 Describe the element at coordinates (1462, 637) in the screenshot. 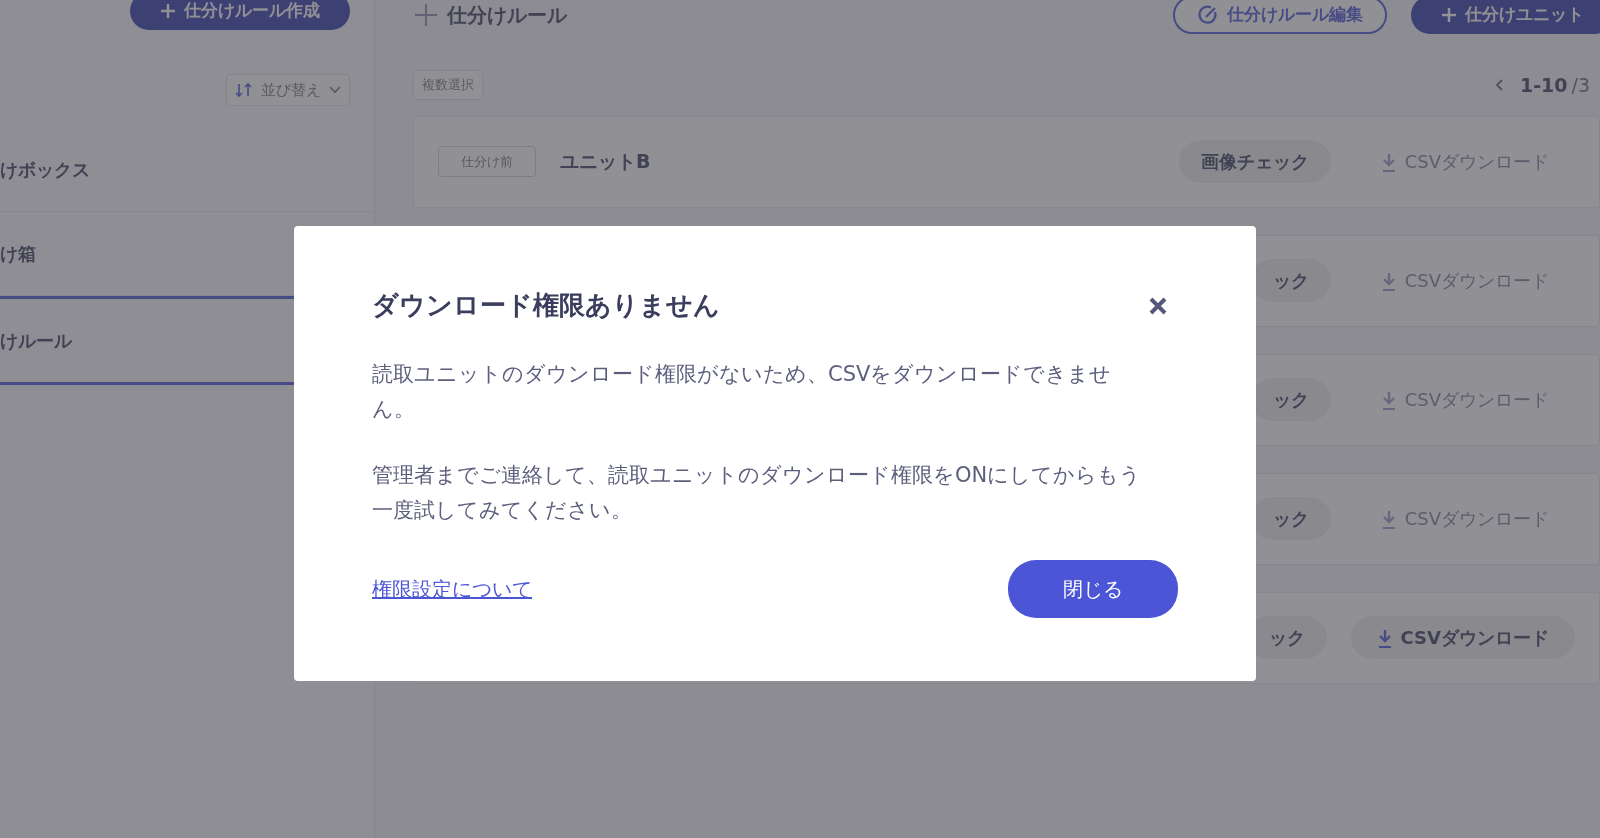

I see `csv-download-button: CSVダウンロード` at that location.